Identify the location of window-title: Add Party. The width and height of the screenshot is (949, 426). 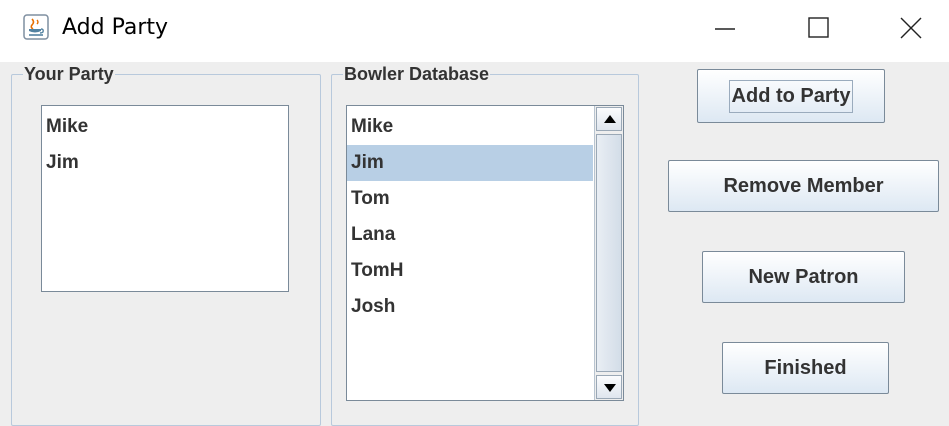
(115, 27).